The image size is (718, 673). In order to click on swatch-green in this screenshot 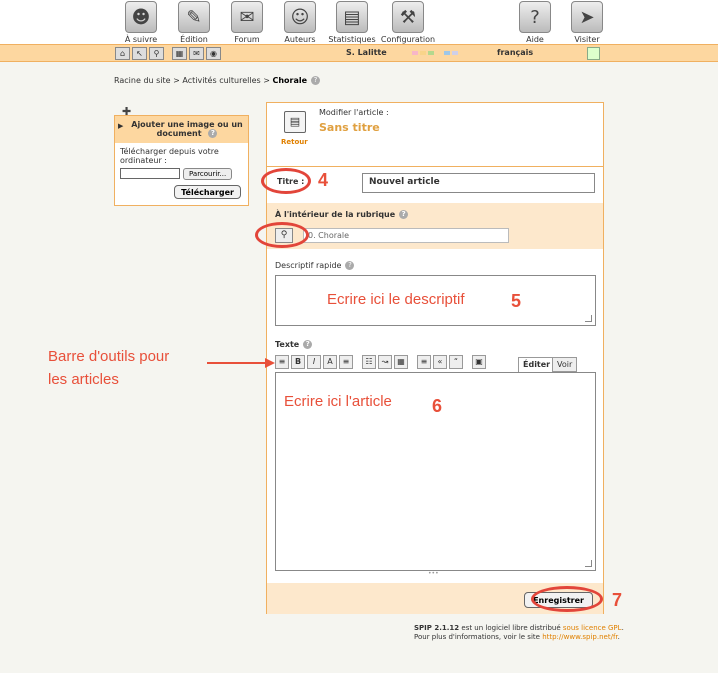, I will do `click(431, 53)`.